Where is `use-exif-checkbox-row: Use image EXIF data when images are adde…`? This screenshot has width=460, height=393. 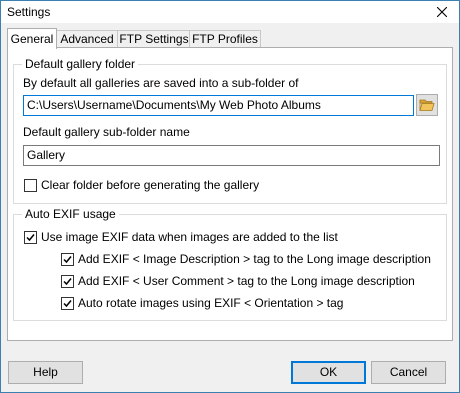 use-exif-checkbox-row: Use image EXIF data when images are adde… is located at coordinates (181, 237).